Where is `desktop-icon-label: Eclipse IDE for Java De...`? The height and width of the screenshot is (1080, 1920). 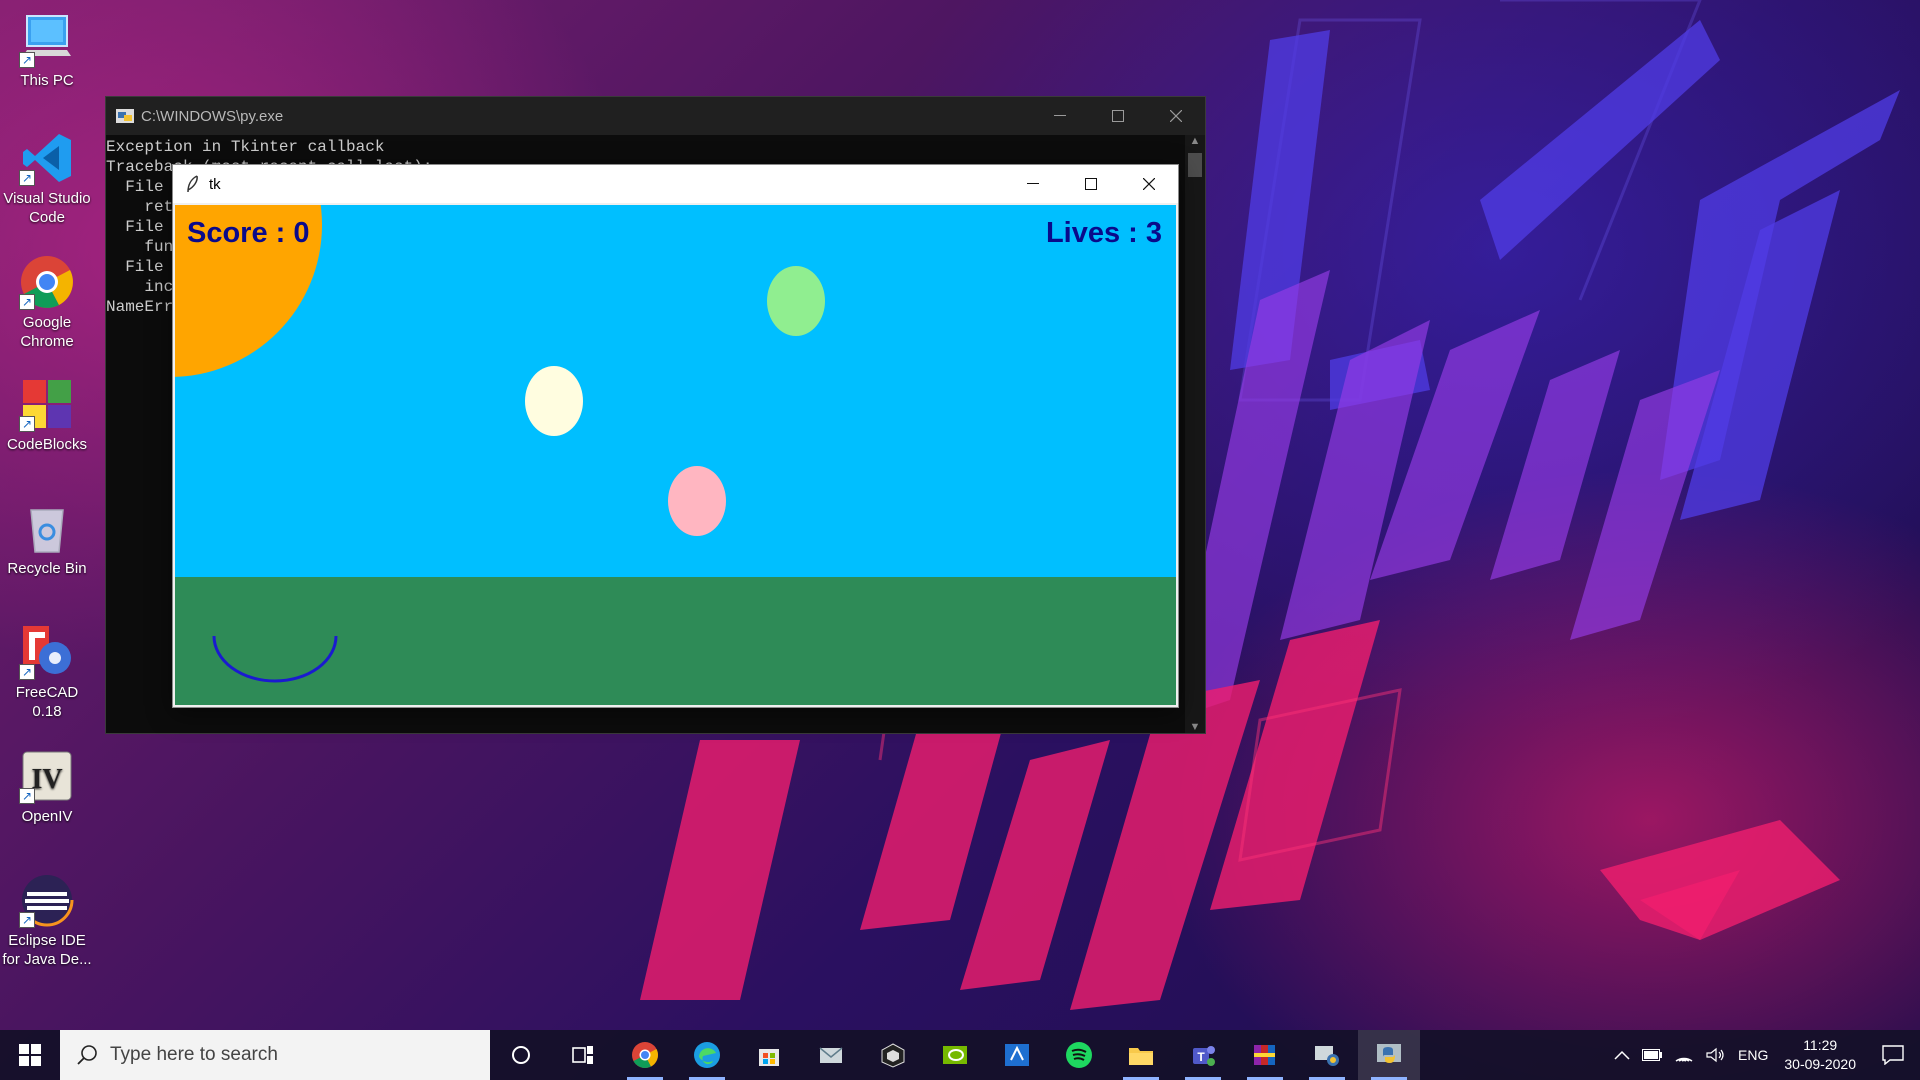
desktop-icon-label: Eclipse IDE for Java De... is located at coordinates (47, 950).